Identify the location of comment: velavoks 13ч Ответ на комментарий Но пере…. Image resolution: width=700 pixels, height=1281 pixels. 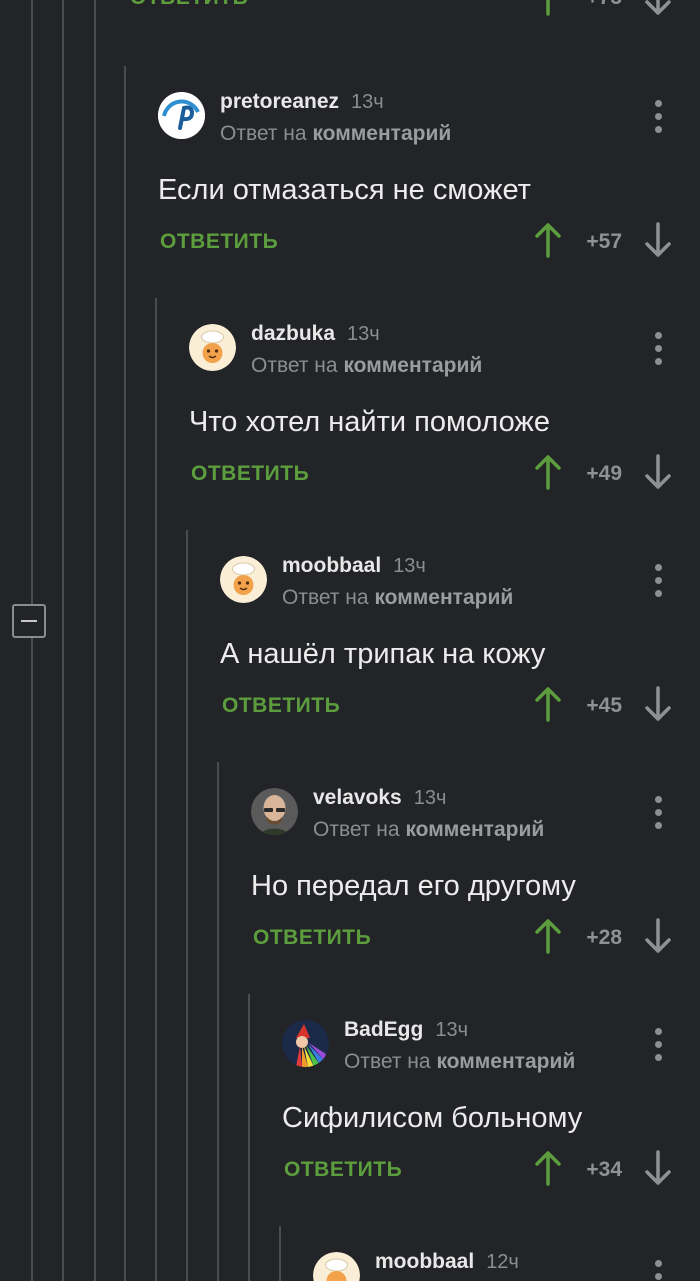
(475, 876).